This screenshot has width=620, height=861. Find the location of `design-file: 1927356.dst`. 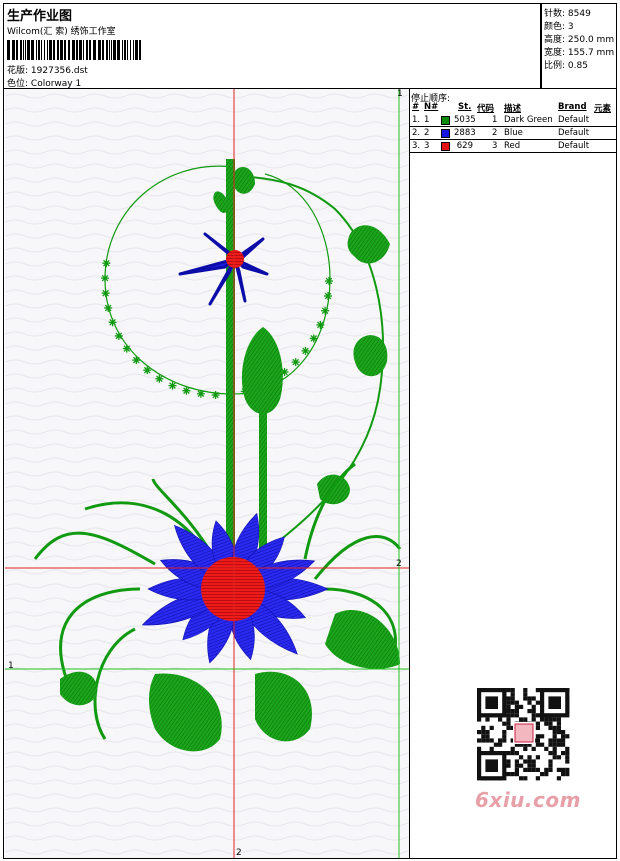

design-file: 1927356.dst is located at coordinates (59, 71).